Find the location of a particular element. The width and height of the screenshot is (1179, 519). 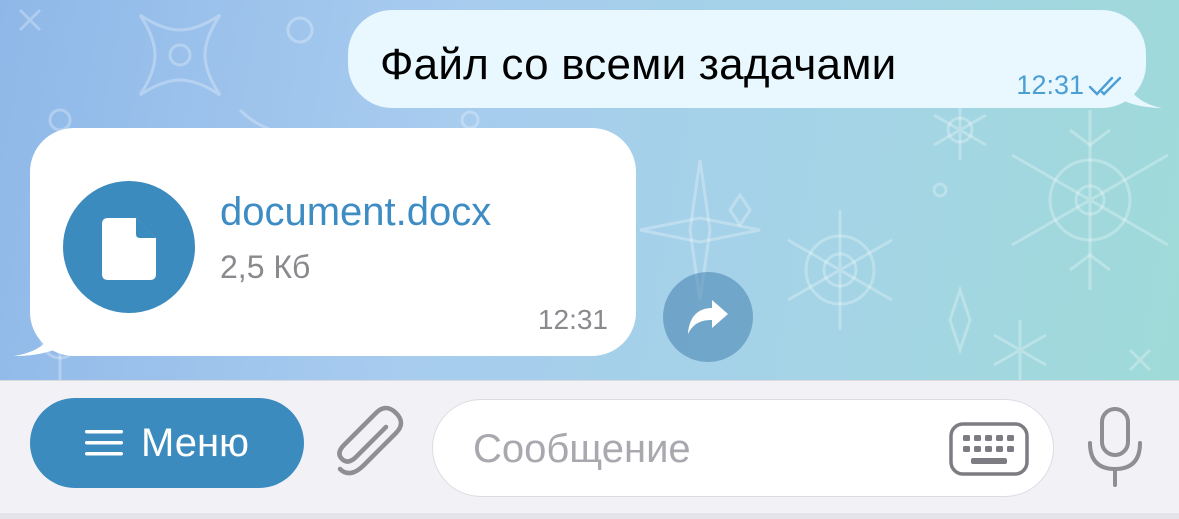

menu-button: Меню is located at coordinates (167, 443).